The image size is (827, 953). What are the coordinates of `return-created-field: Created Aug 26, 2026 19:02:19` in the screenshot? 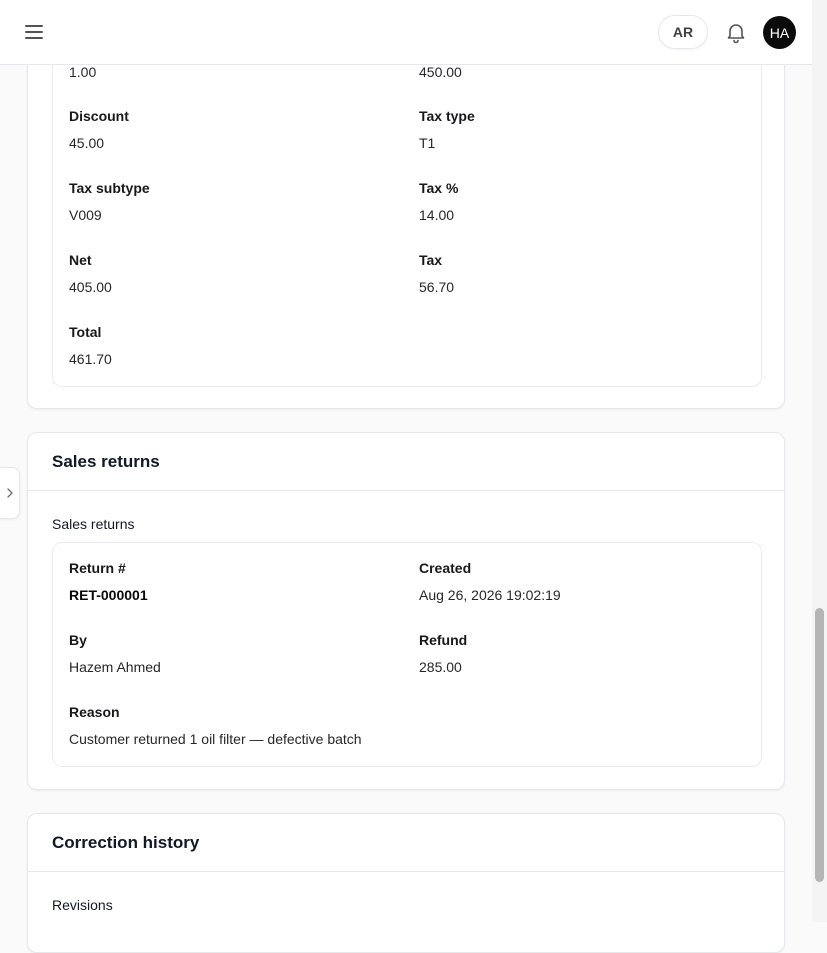 It's located at (490, 581).